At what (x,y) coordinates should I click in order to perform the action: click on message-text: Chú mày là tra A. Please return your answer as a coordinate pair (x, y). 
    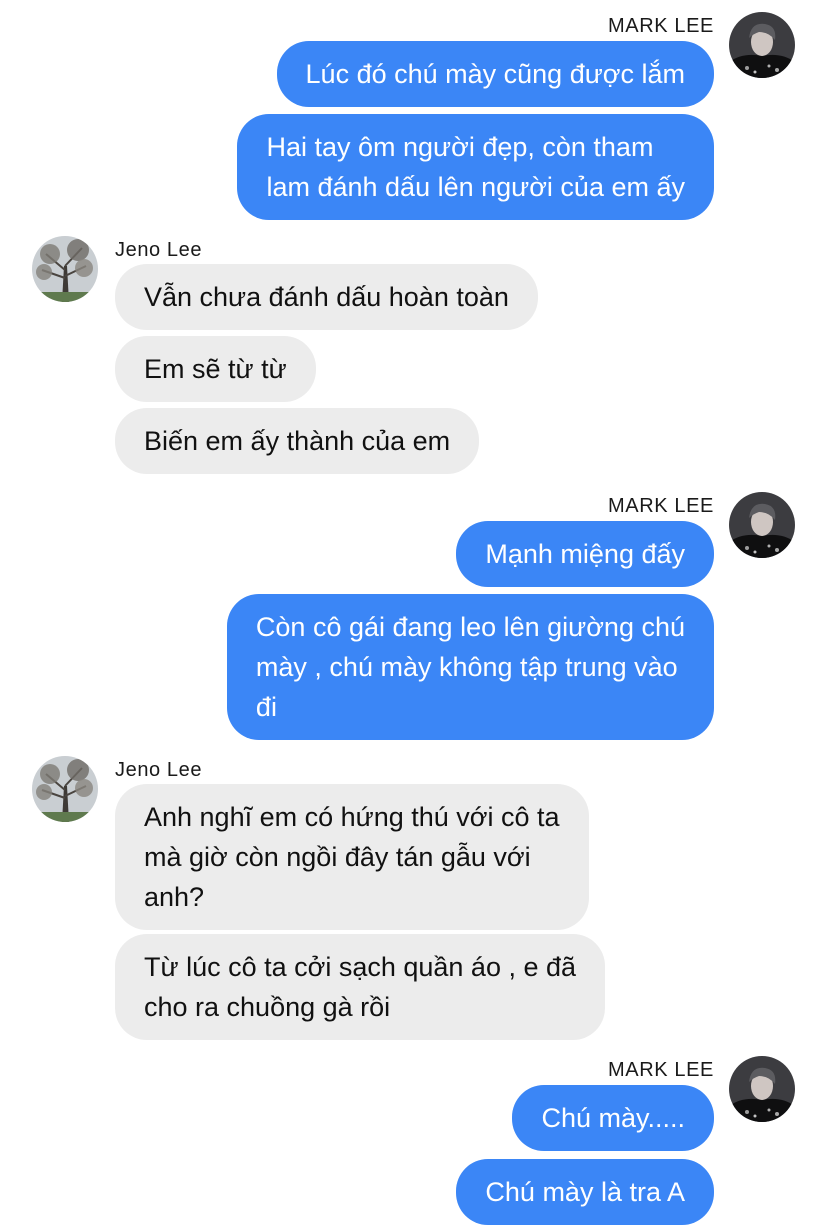
    Looking at the image, I should click on (585, 1192).